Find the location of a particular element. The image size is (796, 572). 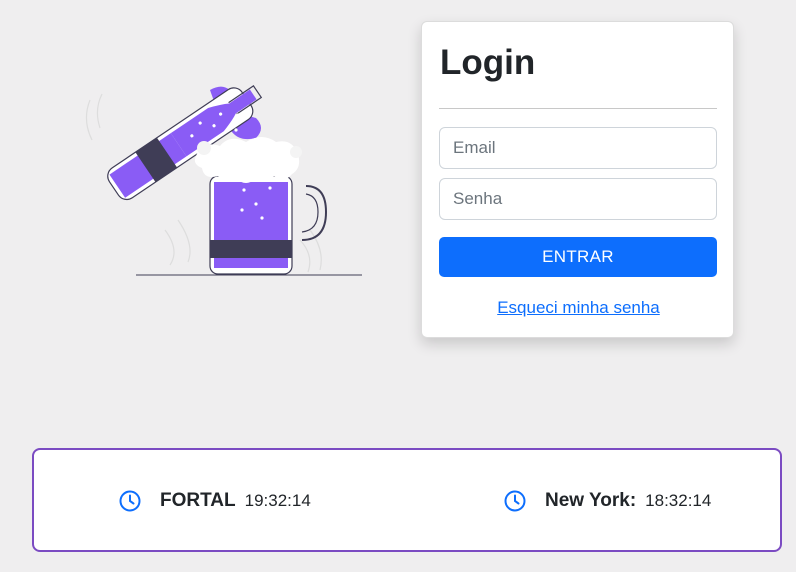

login-title: Login is located at coordinates (488, 62).